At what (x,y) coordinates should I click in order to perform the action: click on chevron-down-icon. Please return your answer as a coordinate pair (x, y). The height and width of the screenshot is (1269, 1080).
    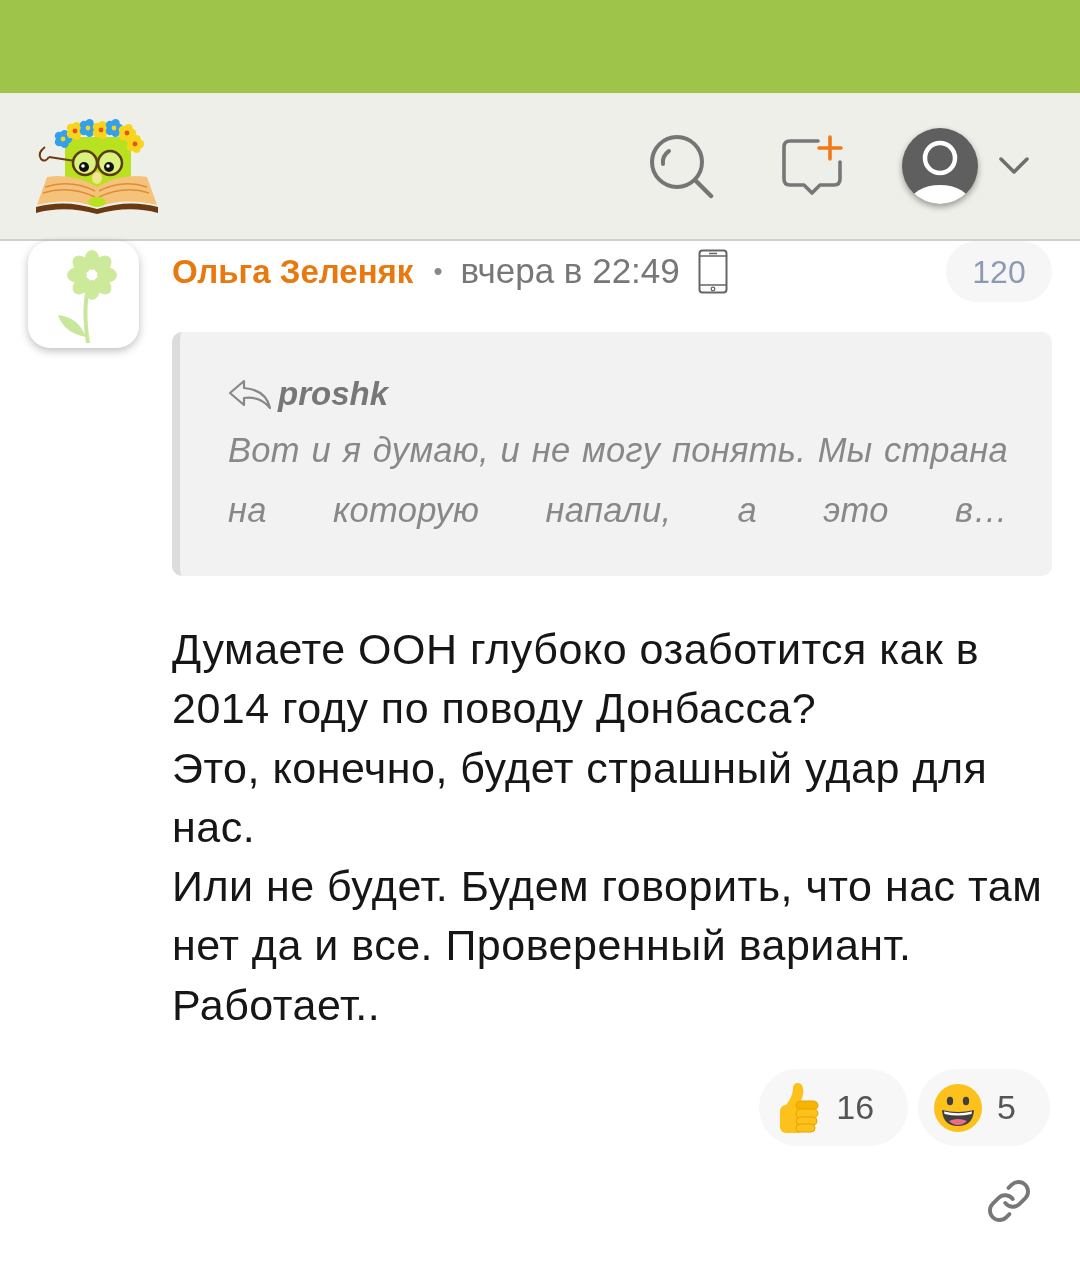
    Looking at the image, I should click on (1014, 166).